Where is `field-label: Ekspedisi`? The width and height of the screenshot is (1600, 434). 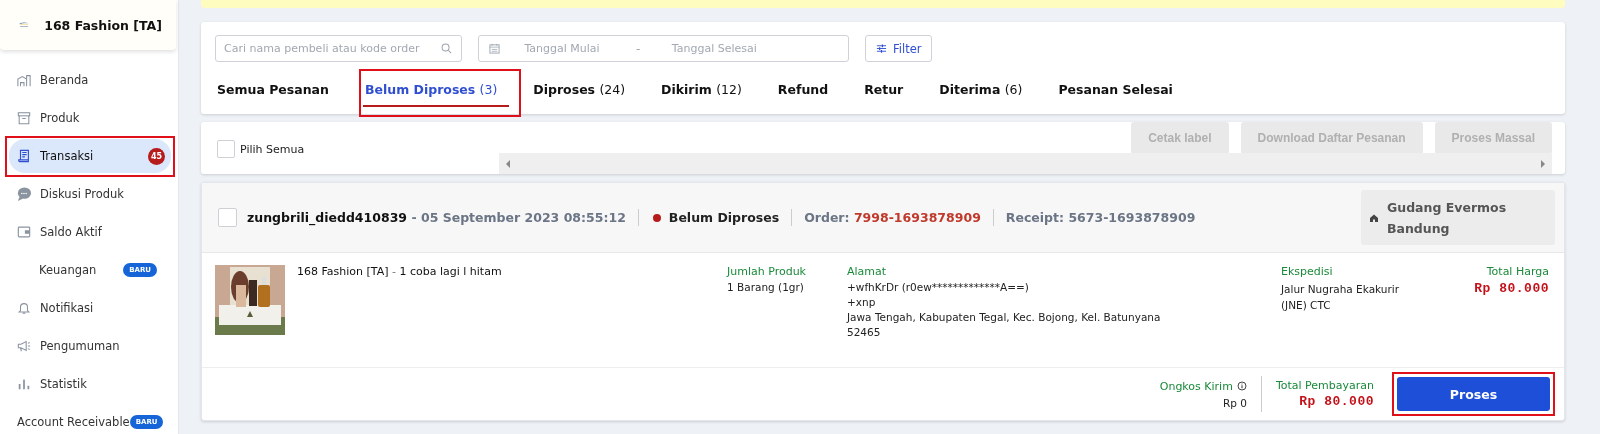
field-label: Ekspedisi is located at coordinates (1307, 271).